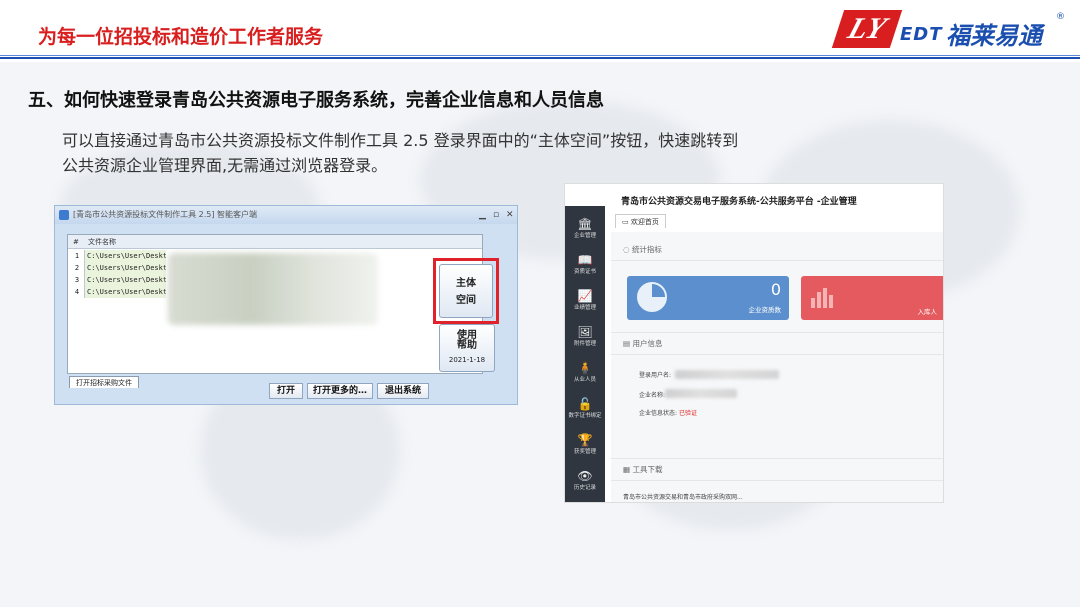 This screenshot has height=607, width=1080. I want to click on stat-card-qualifications: 0 企业资质数, so click(708, 298).